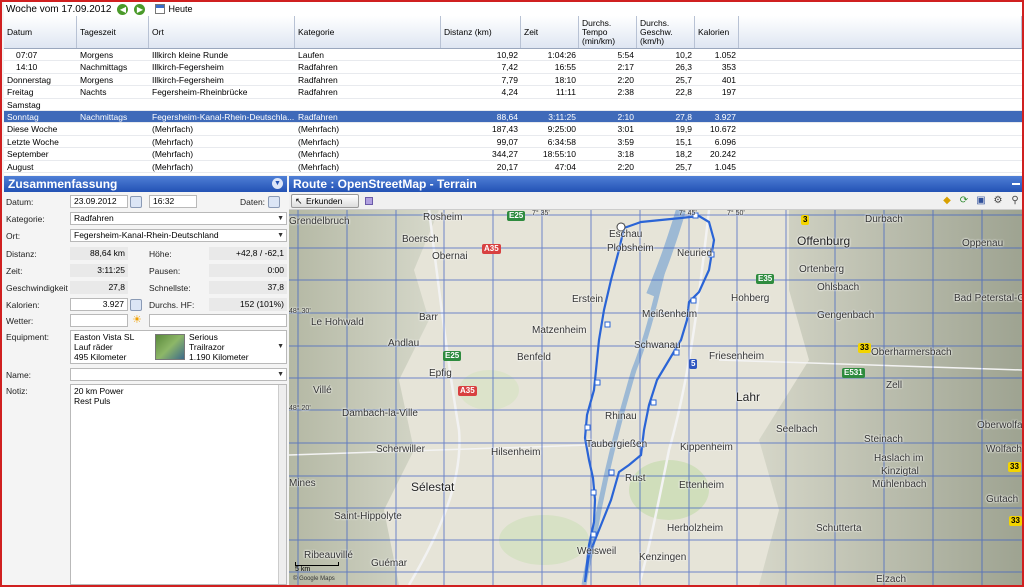 This screenshot has width=1024, height=587. Describe the element at coordinates (17, 391) in the screenshot. I see `notes-label: Notiz:` at that location.